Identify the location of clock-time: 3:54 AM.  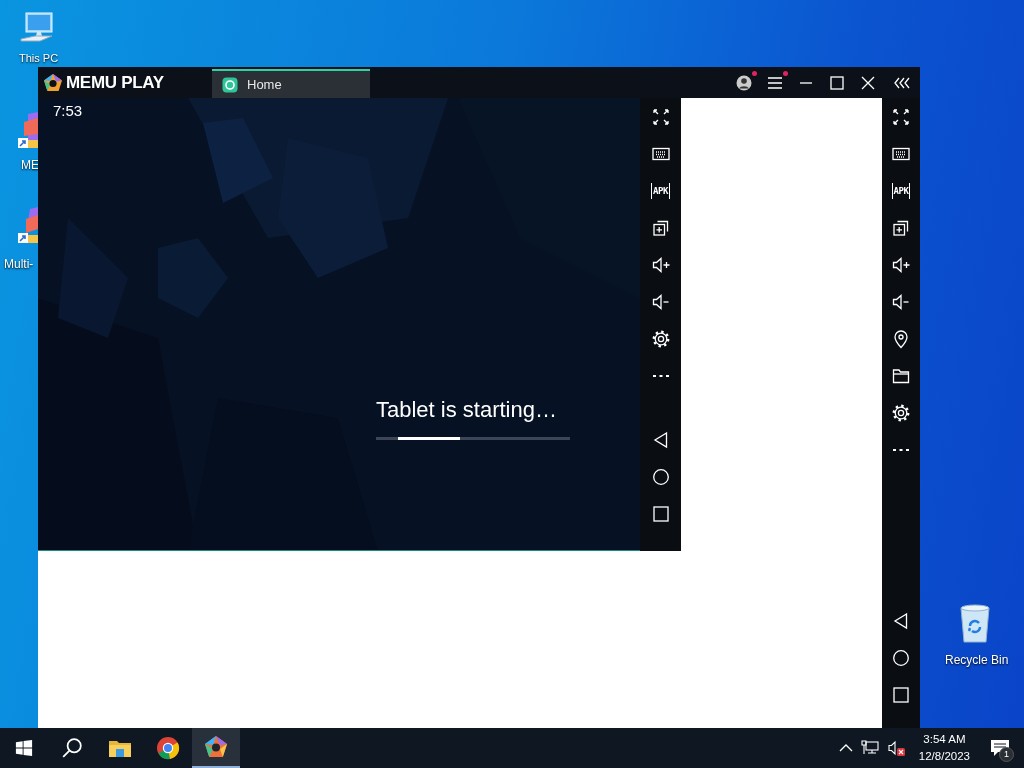
(944, 739).